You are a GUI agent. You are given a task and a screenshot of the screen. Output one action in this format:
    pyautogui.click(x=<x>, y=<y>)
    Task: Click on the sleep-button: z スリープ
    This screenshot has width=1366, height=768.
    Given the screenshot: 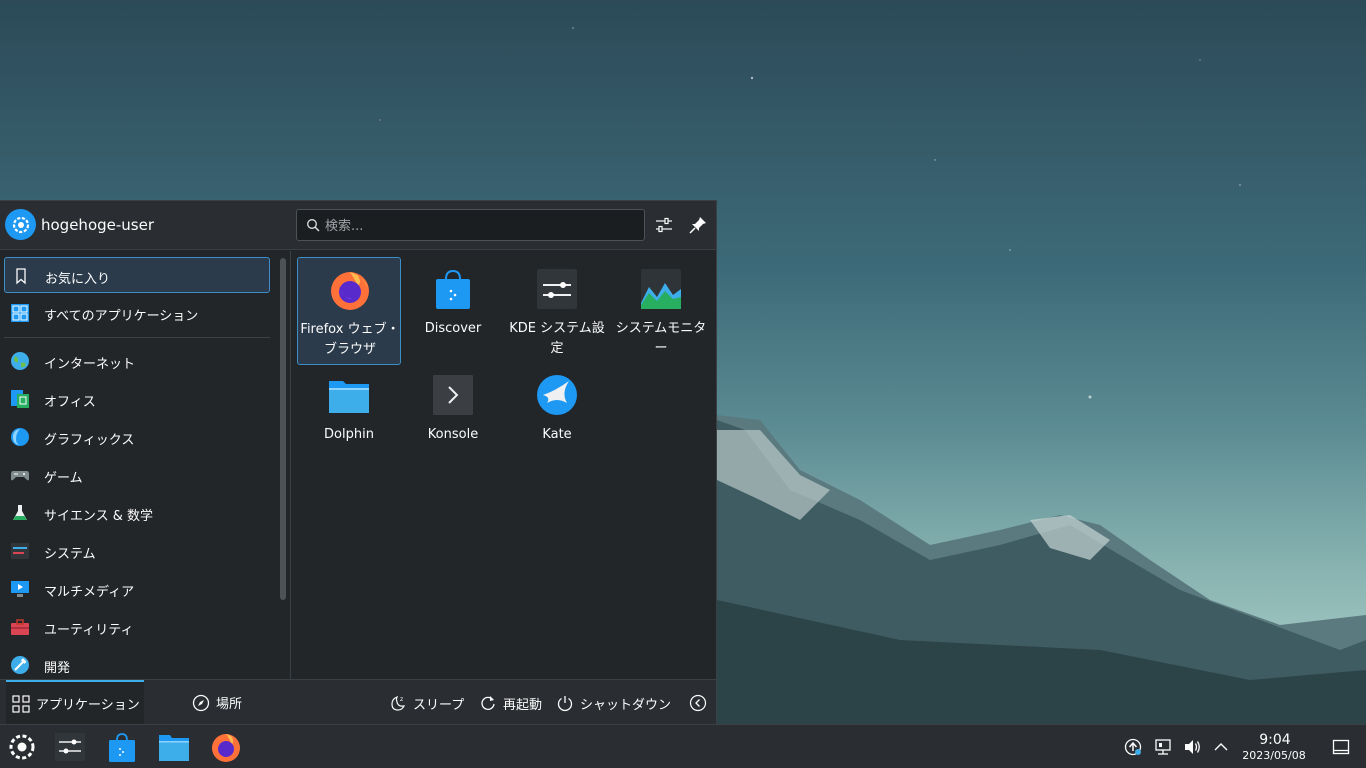 What is the action you would take?
    pyautogui.click(x=426, y=703)
    